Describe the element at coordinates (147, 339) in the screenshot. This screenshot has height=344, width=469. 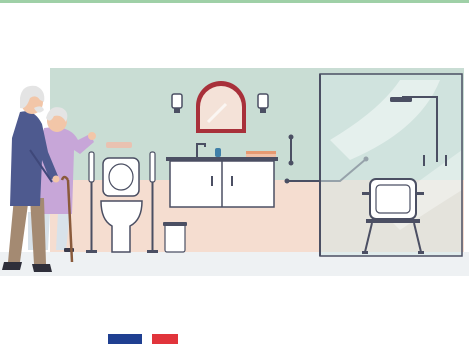
I see `flag-white-stripe` at that location.